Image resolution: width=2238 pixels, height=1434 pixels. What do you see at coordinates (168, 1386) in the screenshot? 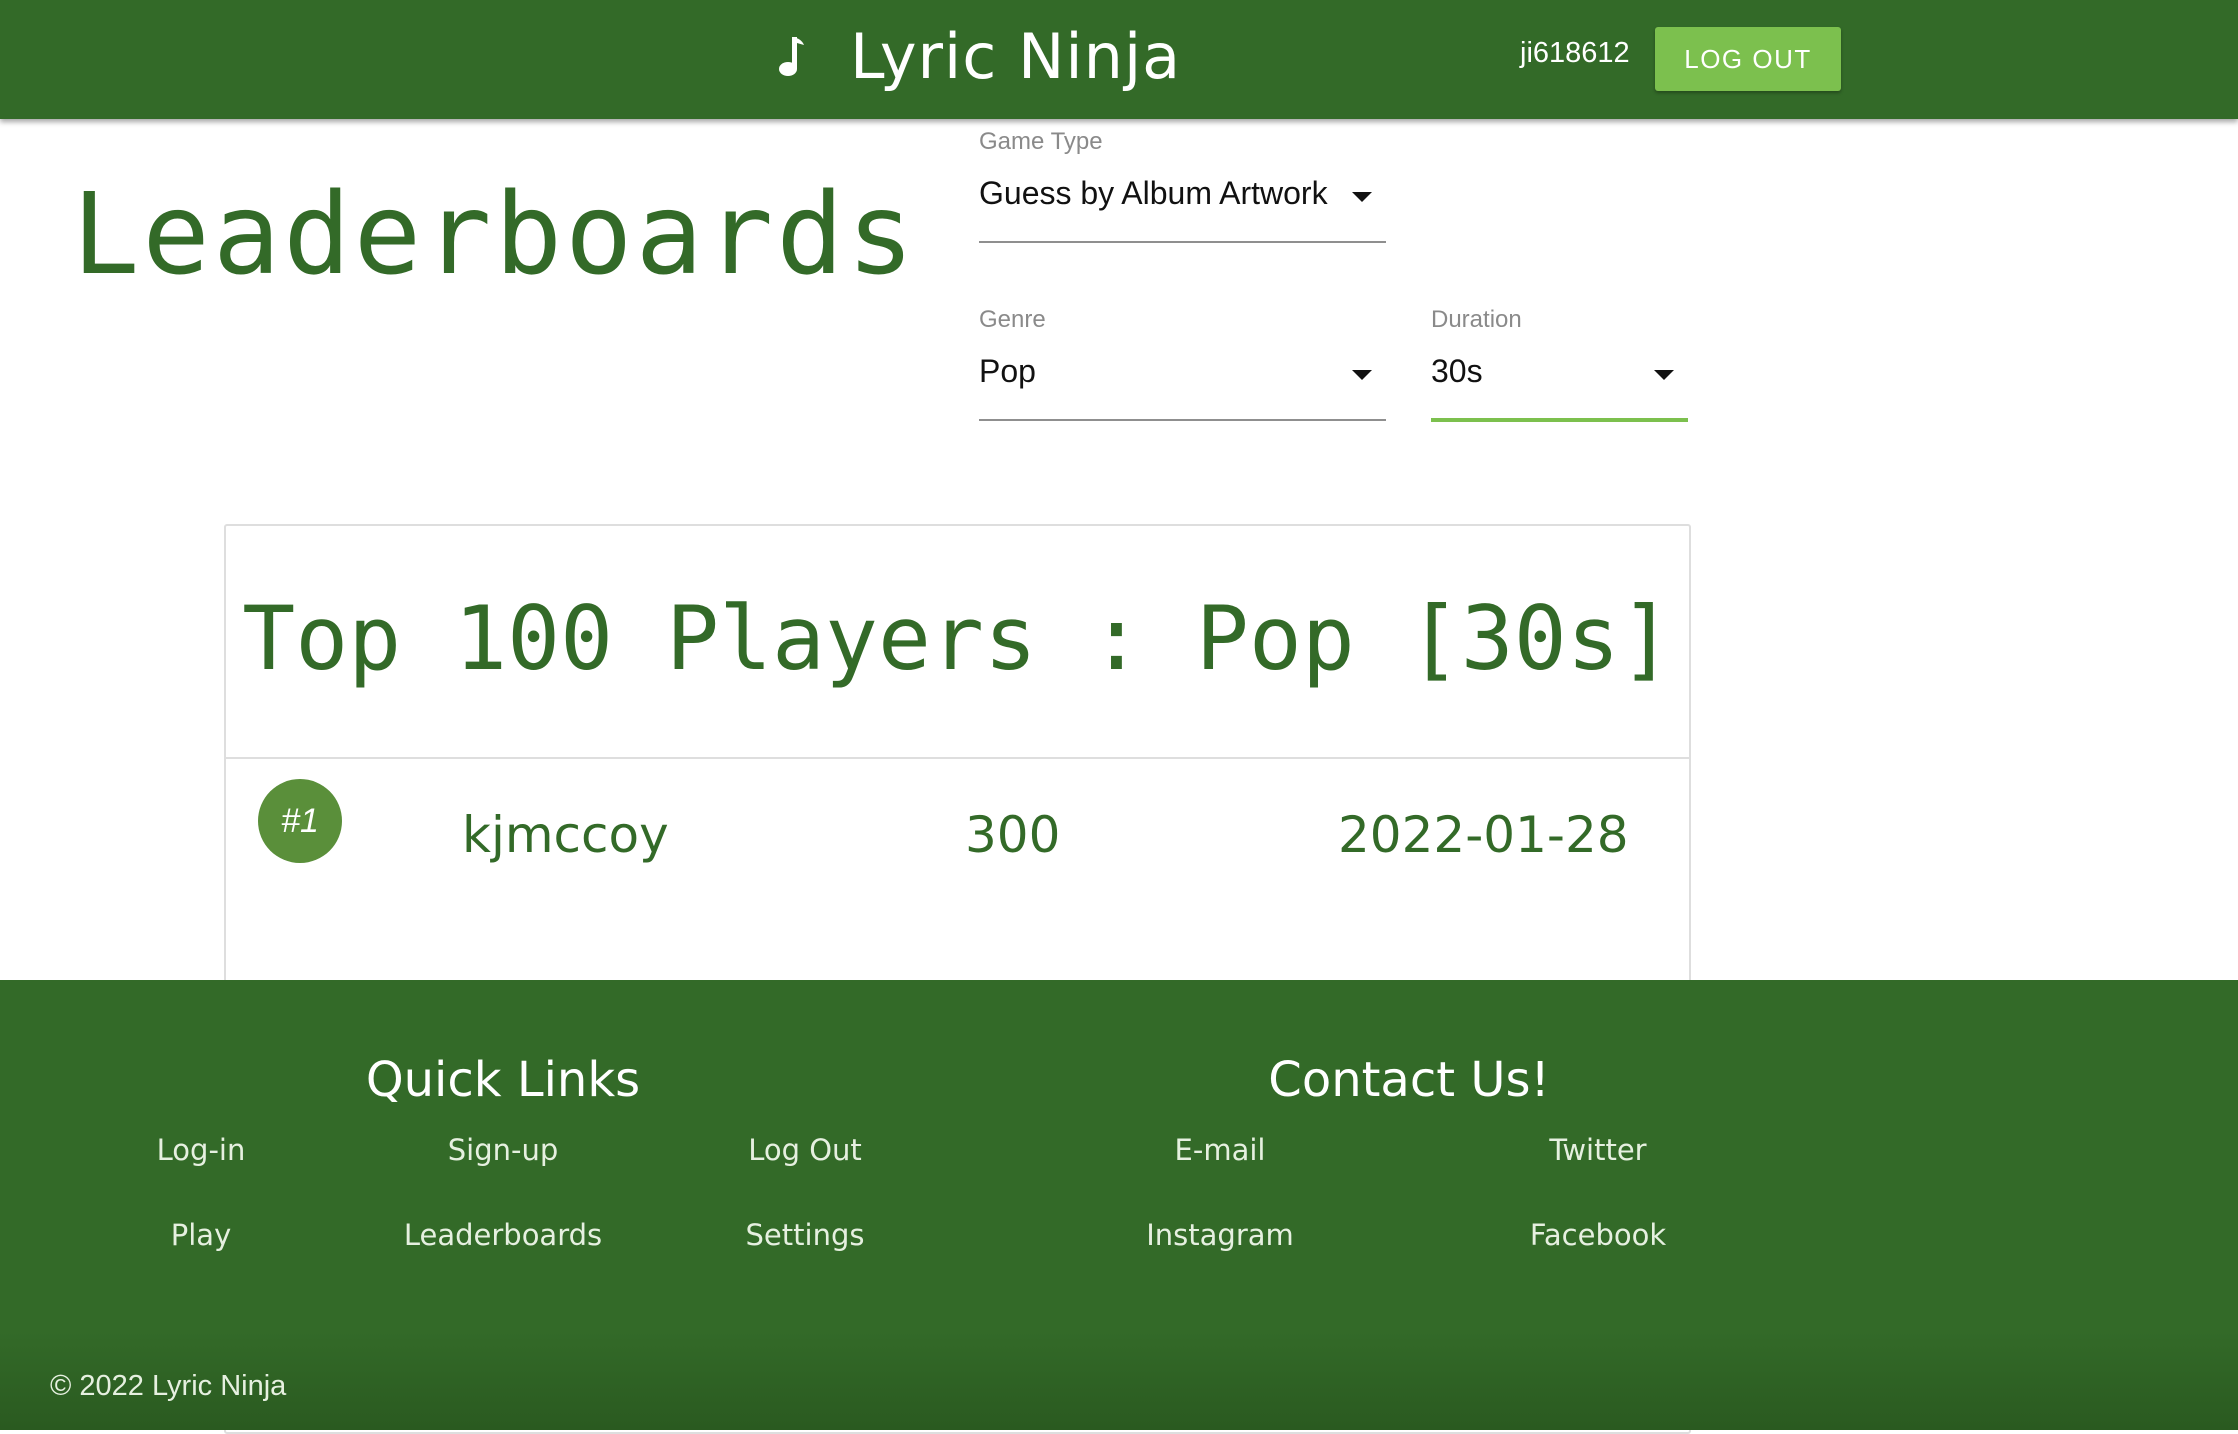
I see `copyright: © 2022 Lyric Ninja` at bounding box center [168, 1386].